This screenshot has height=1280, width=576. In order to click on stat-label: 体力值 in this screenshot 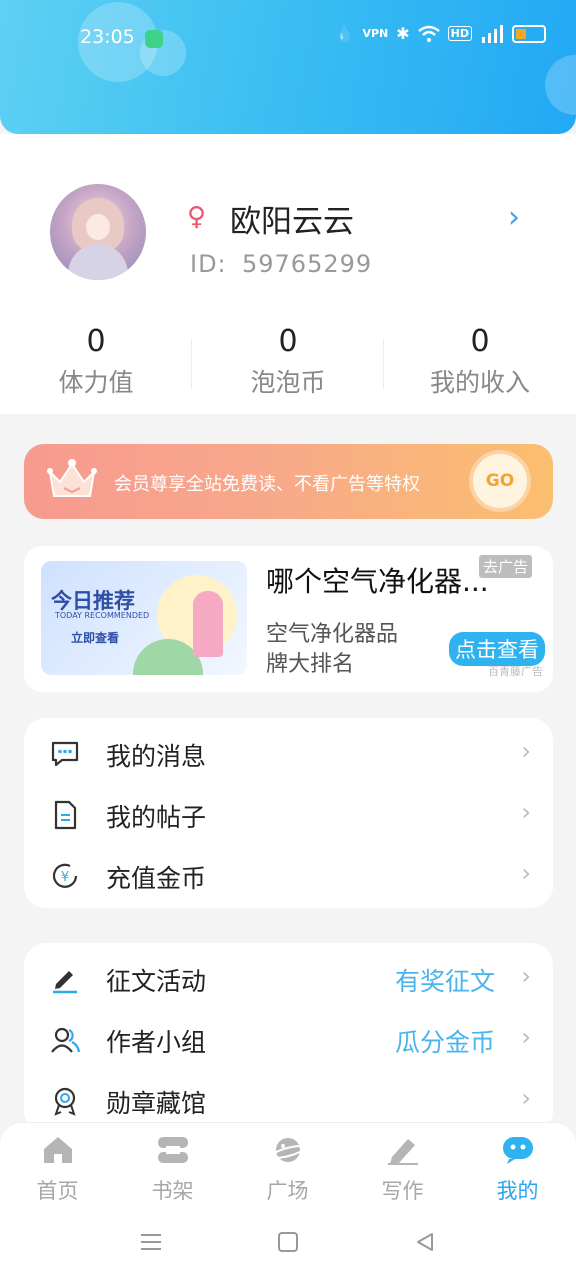, I will do `click(96, 382)`.